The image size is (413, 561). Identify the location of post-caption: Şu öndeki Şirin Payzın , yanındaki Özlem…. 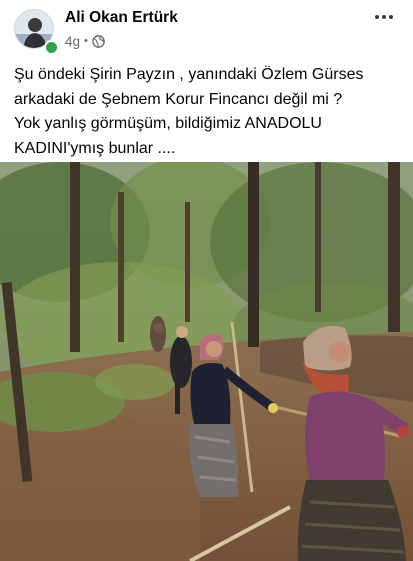
(189, 111).